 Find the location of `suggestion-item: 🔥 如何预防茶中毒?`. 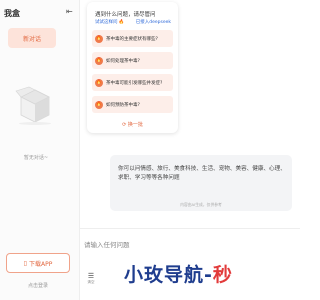

suggestion-item: 🔥 如何预防茶中毒? is located at coordinates (132, 104).